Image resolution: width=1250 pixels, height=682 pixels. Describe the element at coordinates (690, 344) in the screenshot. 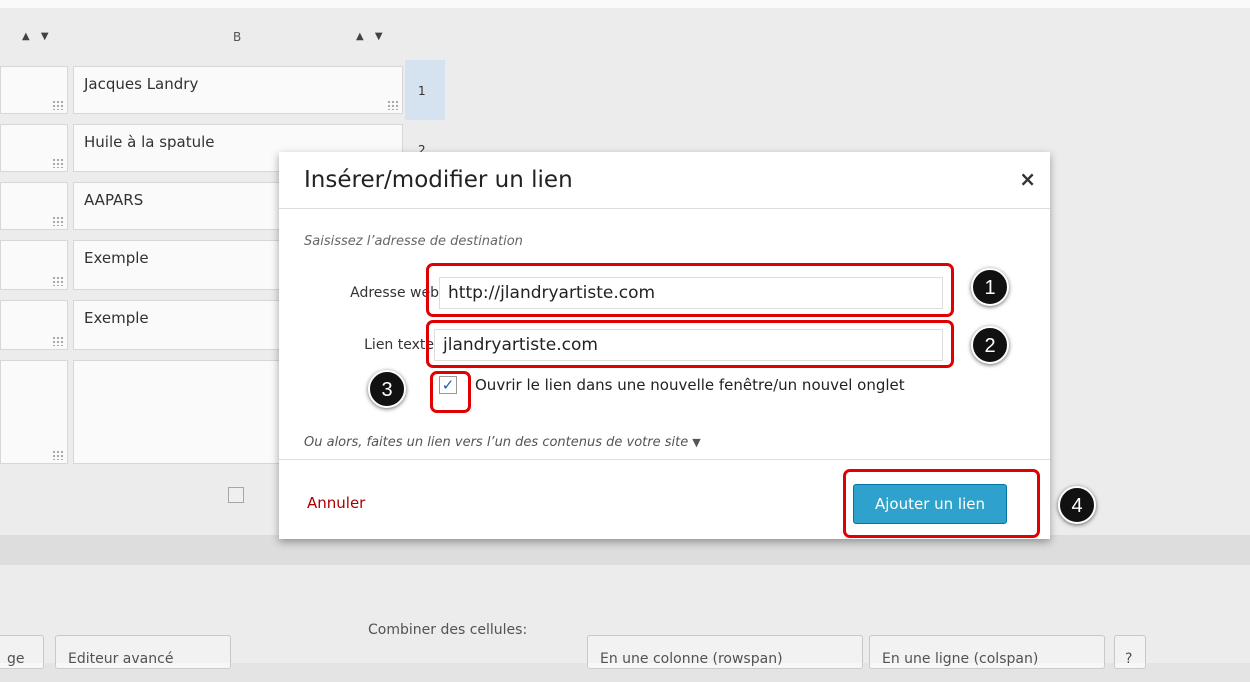

I see `highlight-link-text` at that location.